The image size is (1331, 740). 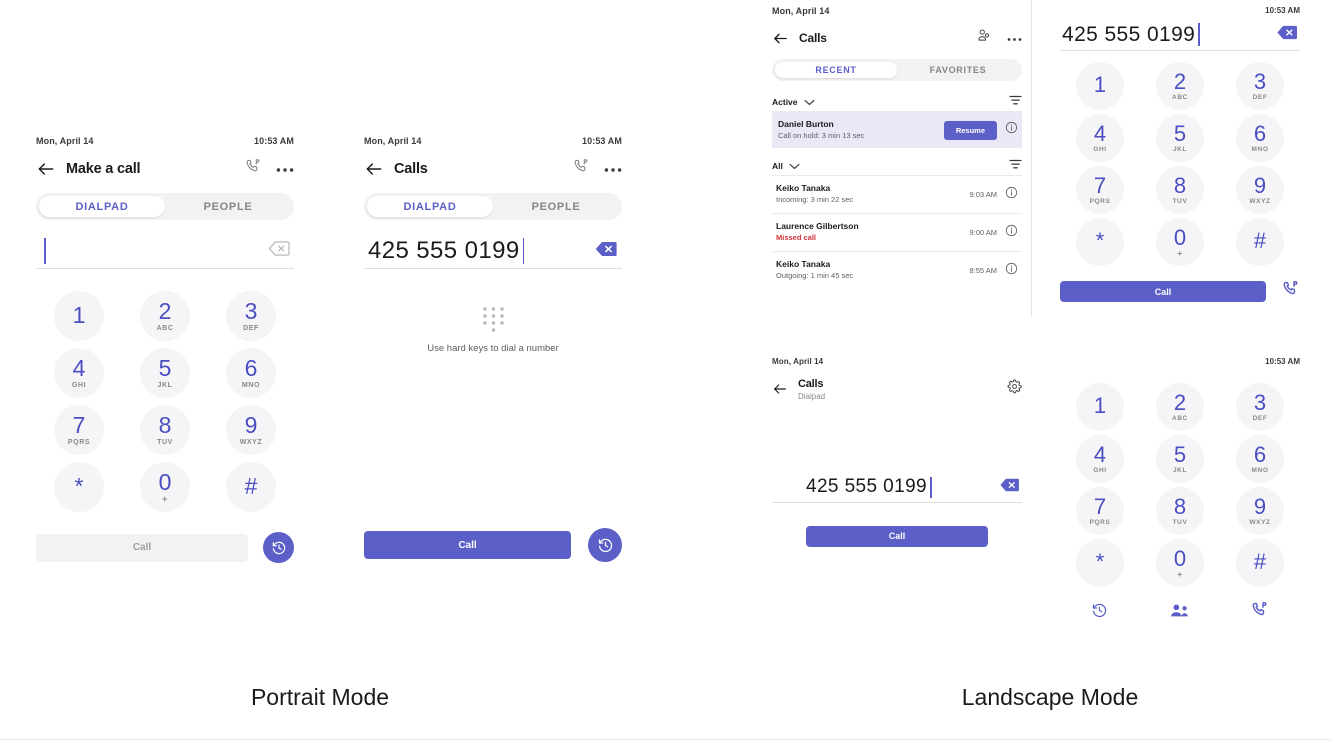 I want to click on pivot-tabs: DIALPAD PEOPLE, so click(x=165, y=206).